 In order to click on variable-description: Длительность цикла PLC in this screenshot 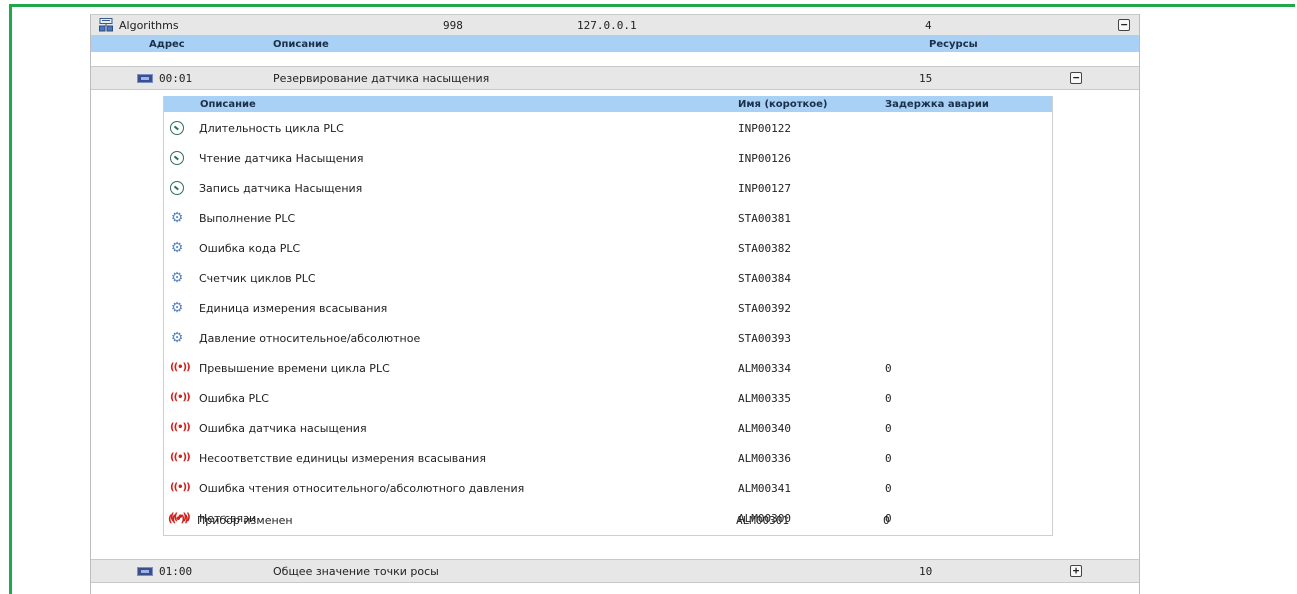, I will do `click(271, 128)`.